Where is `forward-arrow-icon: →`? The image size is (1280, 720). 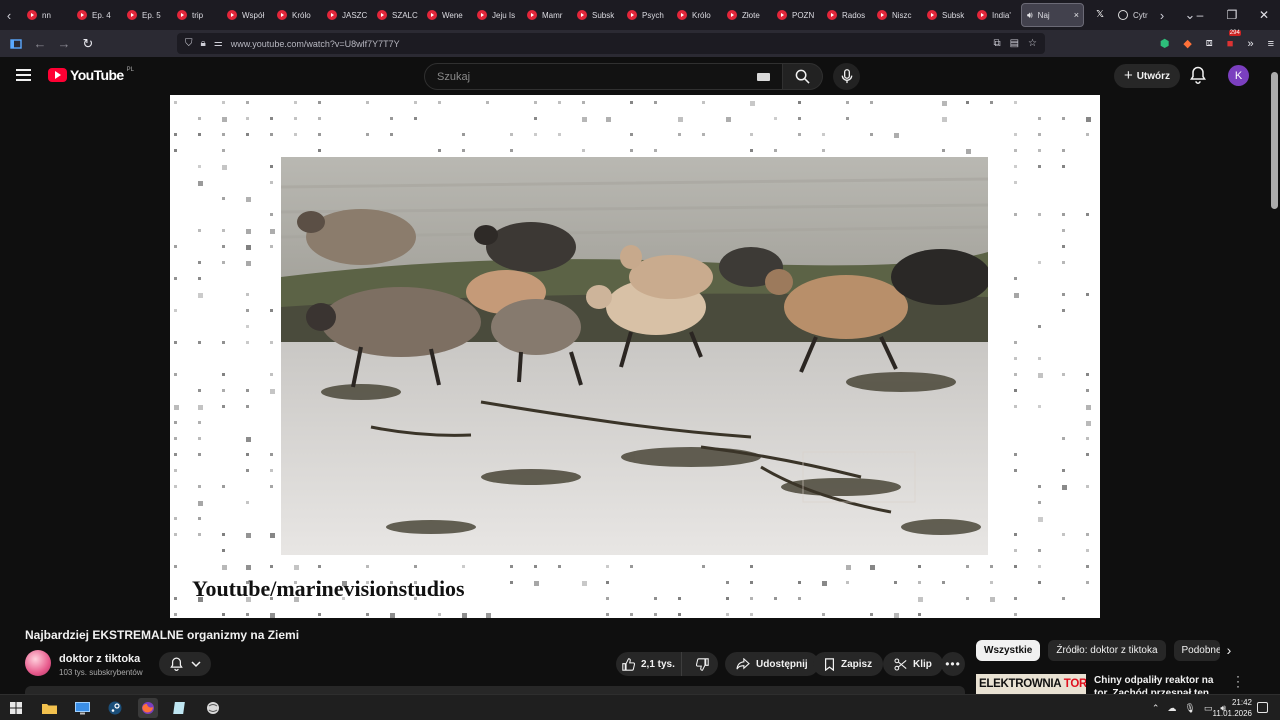 forward-arrow-icon: → is located at coordinates (64, 43).